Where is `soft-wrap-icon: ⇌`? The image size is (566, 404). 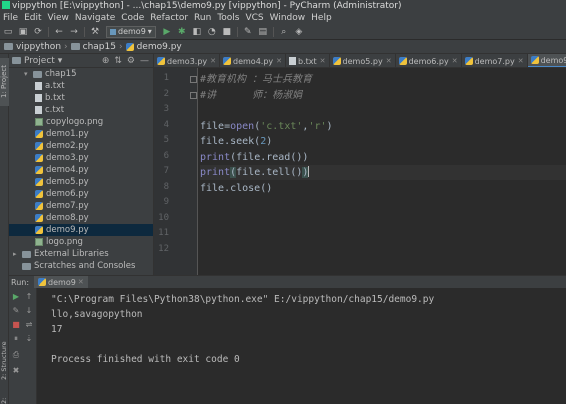 soft-wrap-icon: ⇌ is located at coordinates (29, 325).